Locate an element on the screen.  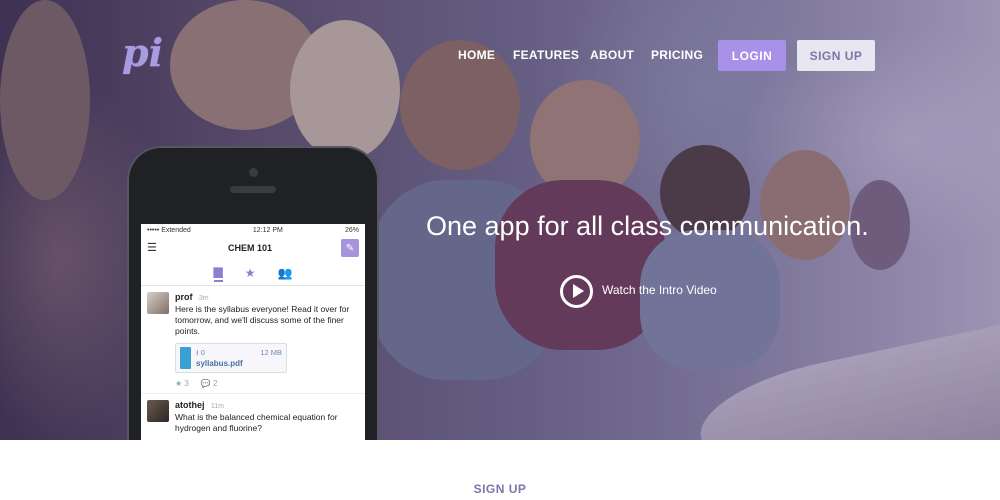
post-time: 3m is located at coordinates (203, 298).